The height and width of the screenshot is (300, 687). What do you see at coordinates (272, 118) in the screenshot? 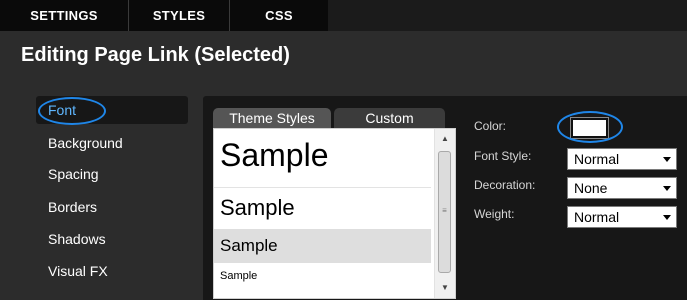
I see `tab-theme-styles: Theme Styles` at bounding box center [272, 118].